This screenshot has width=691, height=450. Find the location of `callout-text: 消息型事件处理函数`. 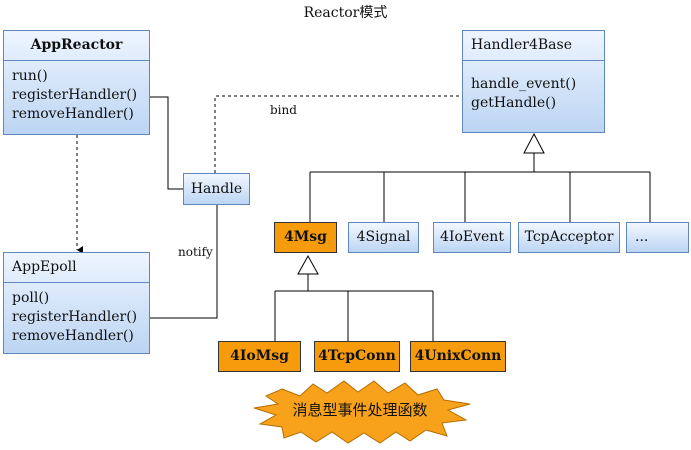

callout-text: 消息型事件处理函数 is located at coordinates (360, 410).